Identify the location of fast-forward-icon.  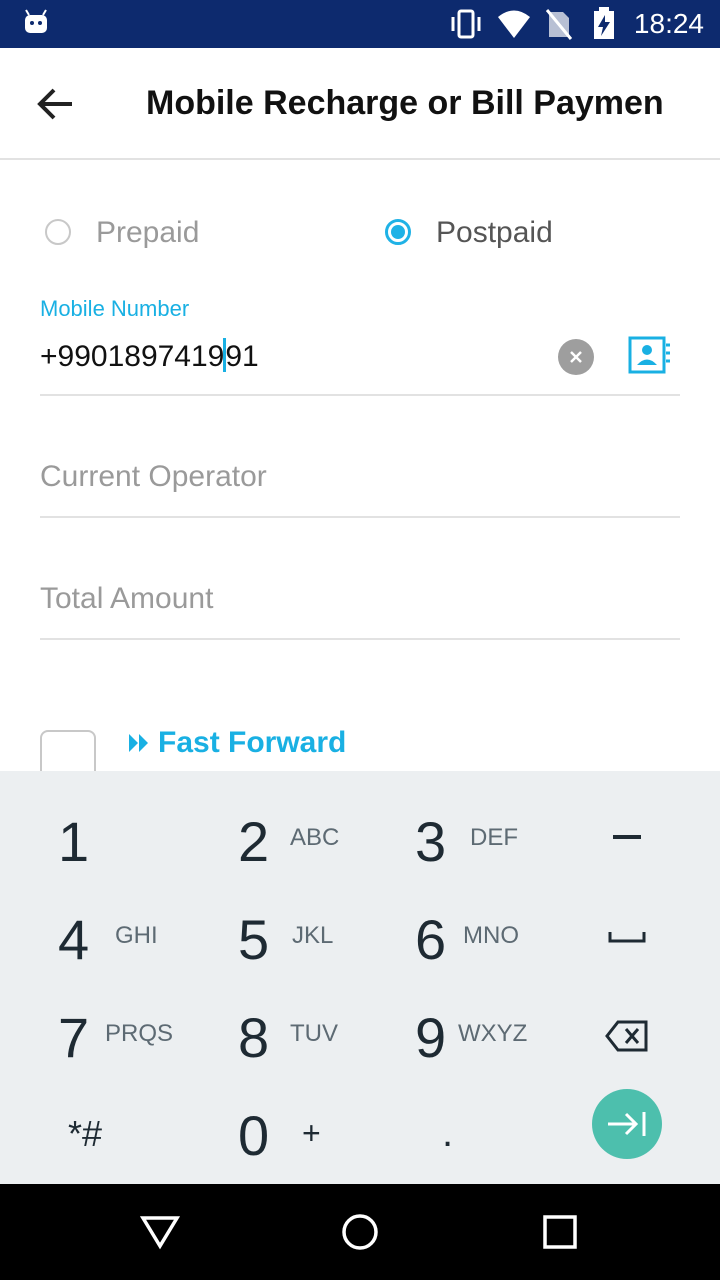
(138, 743).